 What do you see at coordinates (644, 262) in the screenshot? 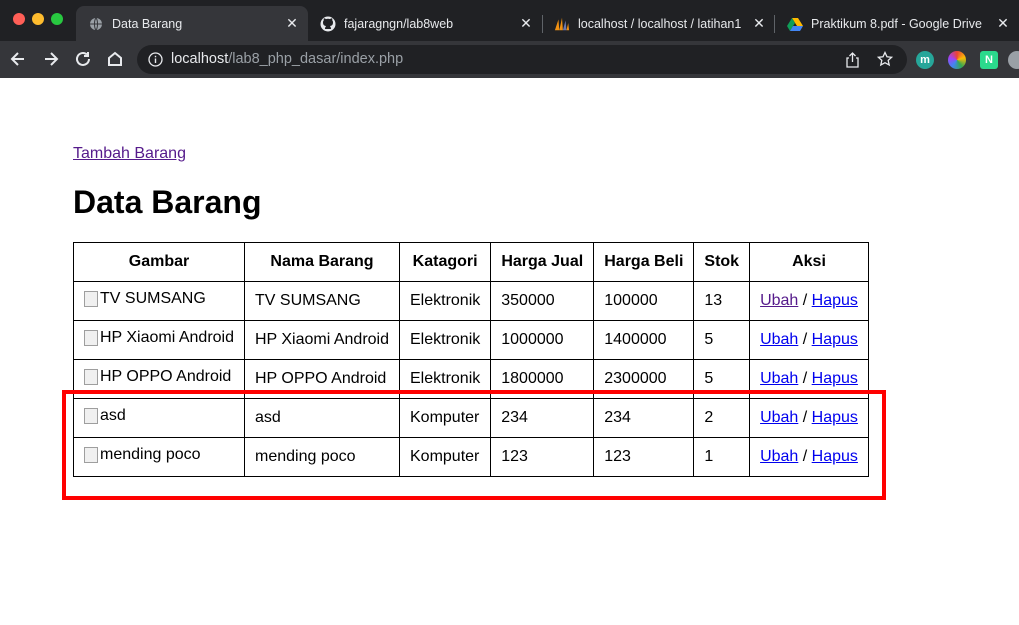
I see `column-header: Harga Beli` at bounding box center [644, 262].